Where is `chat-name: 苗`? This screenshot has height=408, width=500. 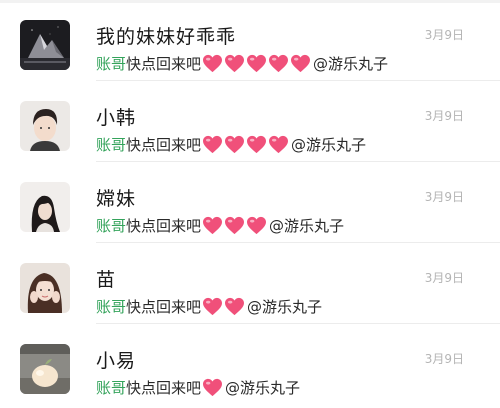
chat-name: 苗 is located at coordinates (106, 280).